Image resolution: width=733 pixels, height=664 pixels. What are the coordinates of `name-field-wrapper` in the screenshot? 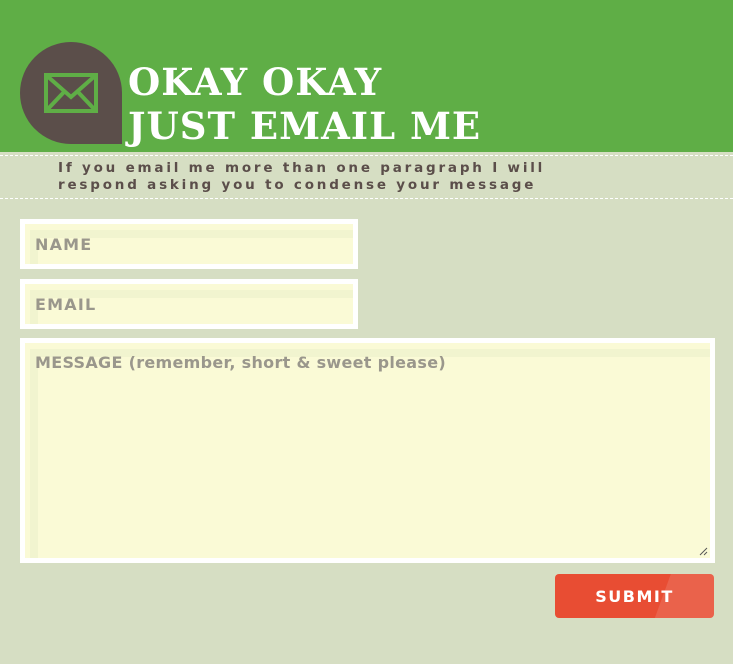 It's located at (189, 244).